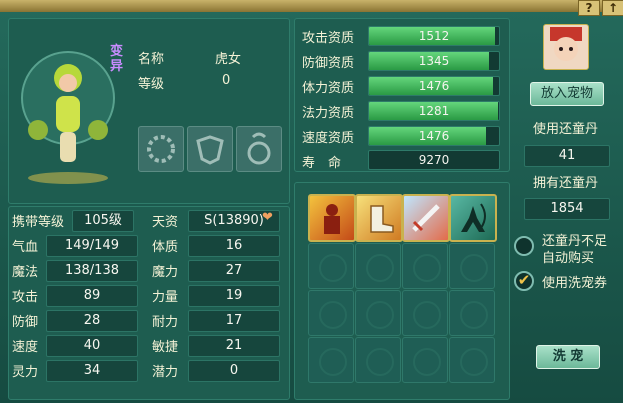  What do you see at coordinates (589, 8) in the screenshot?
I see `help-button: ?` at bounding box center [589, 8].